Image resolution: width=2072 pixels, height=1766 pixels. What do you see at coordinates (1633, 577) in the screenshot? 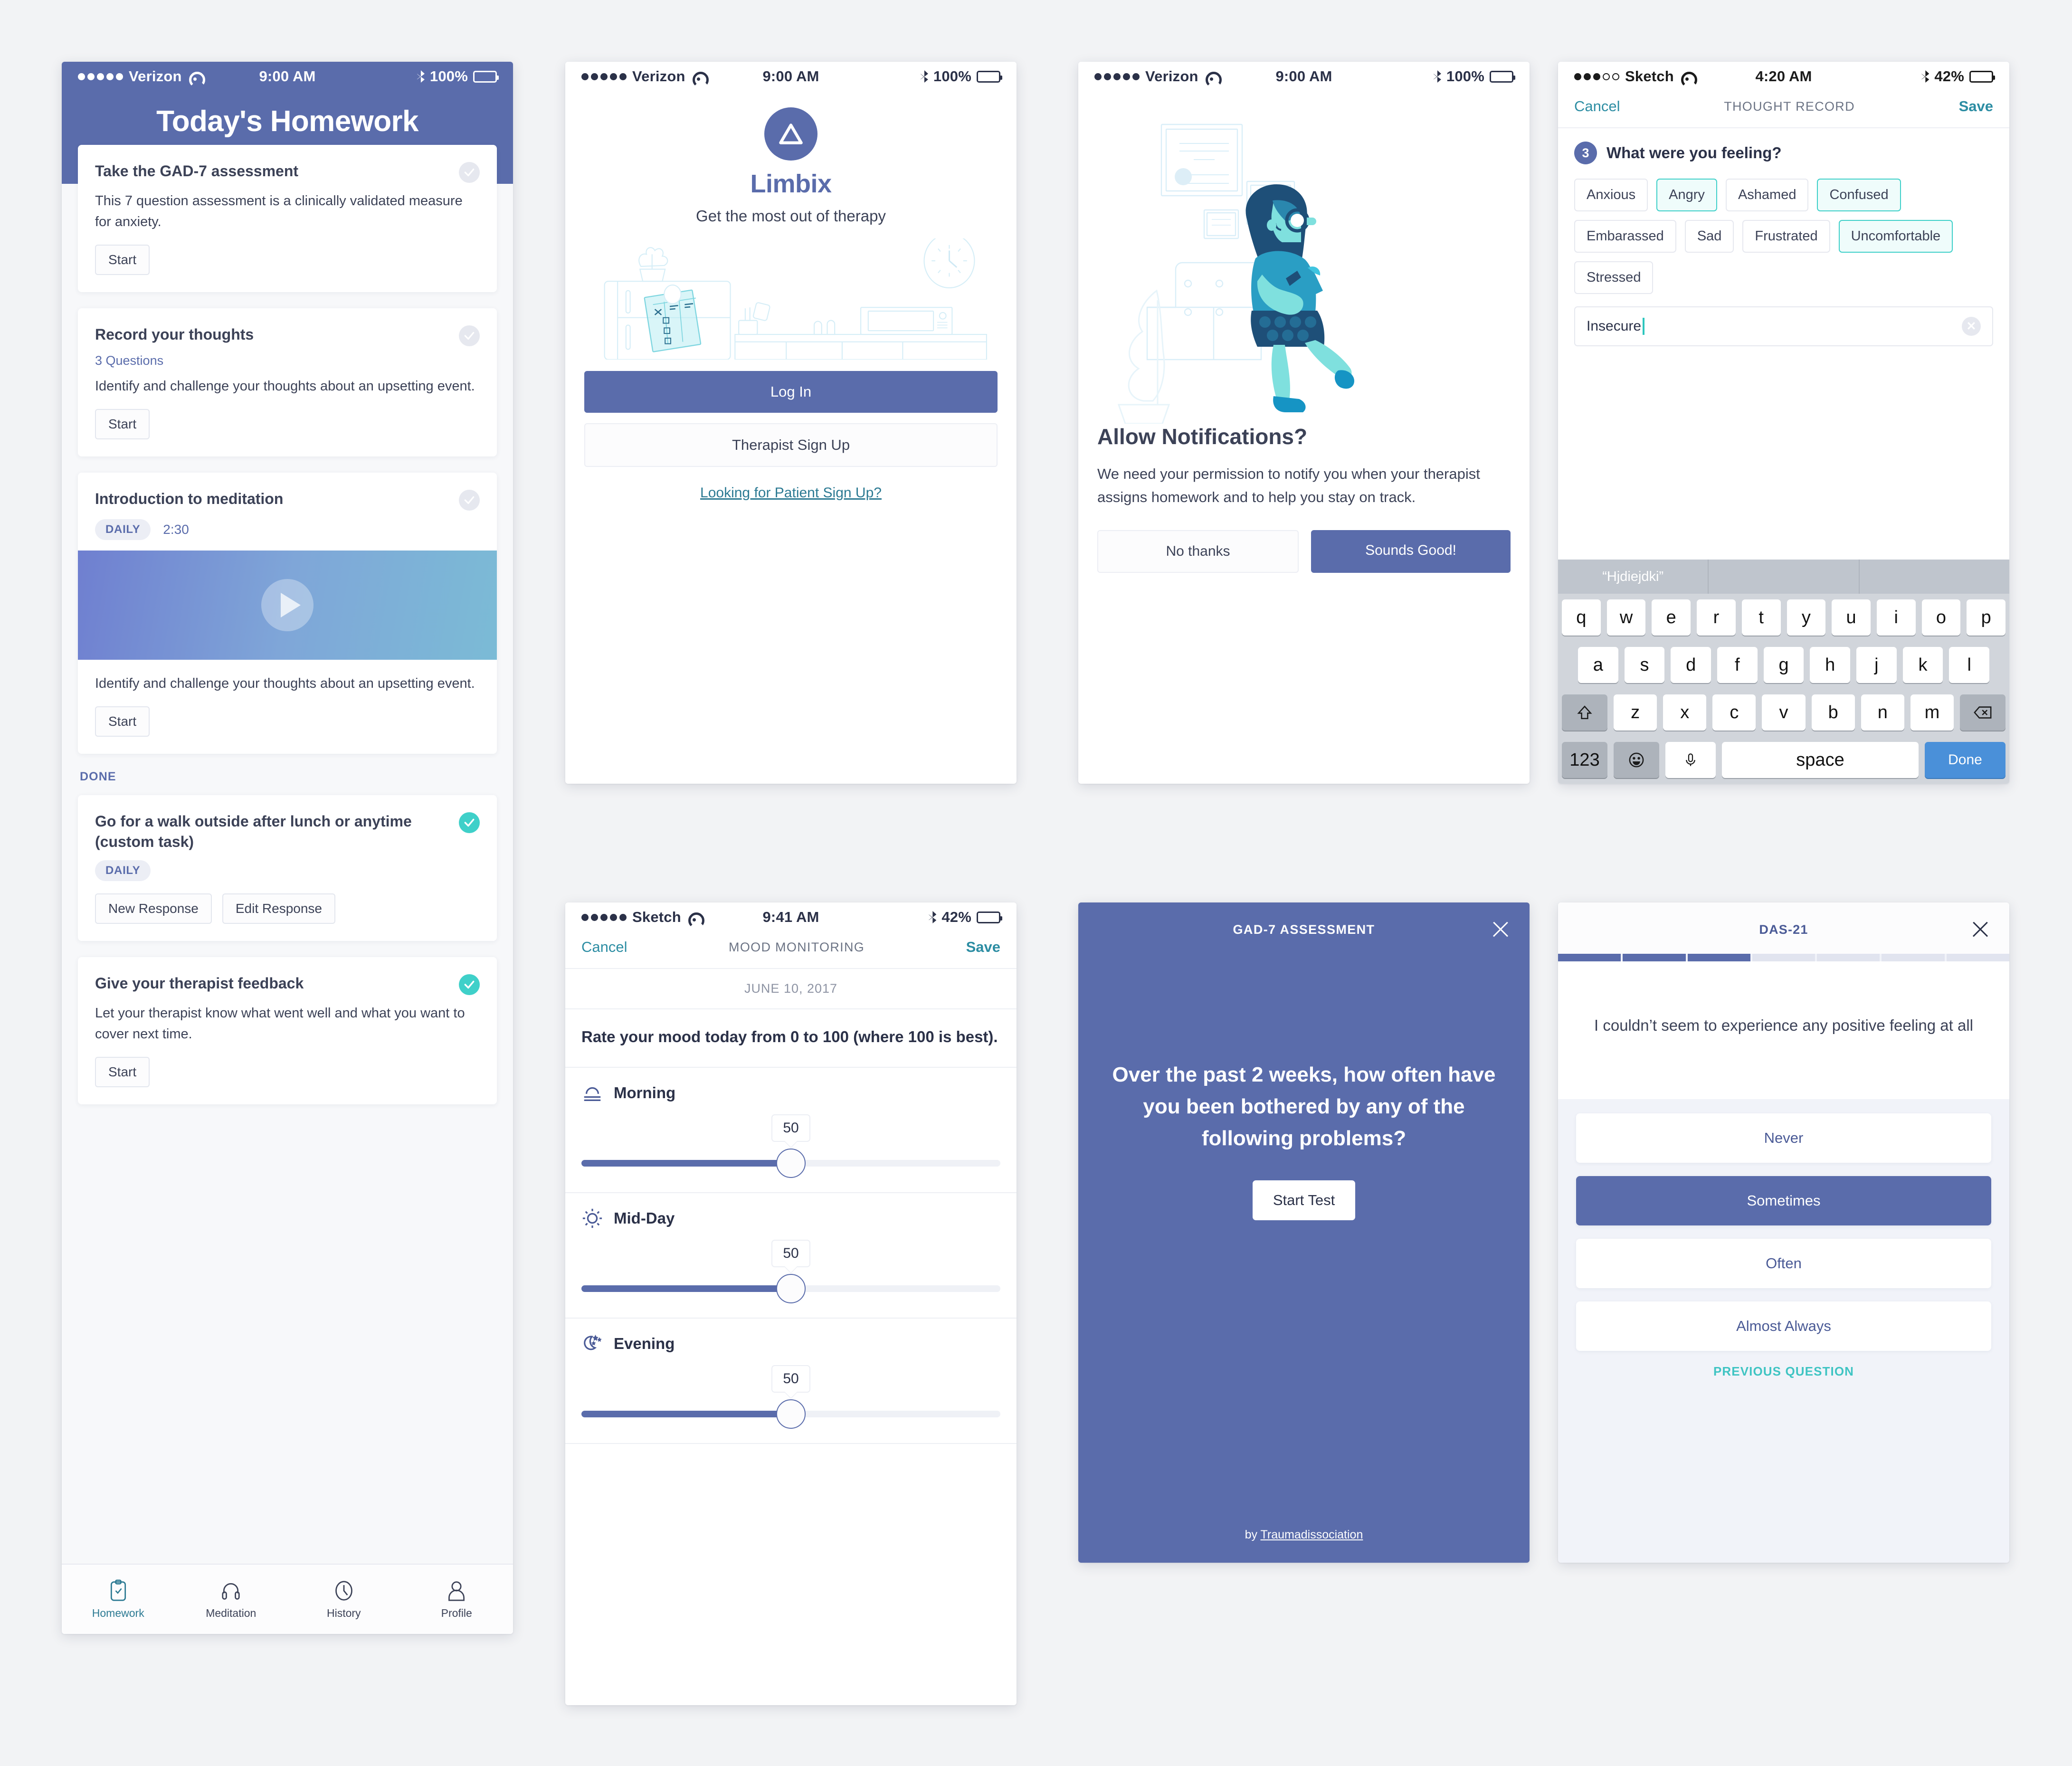
I see `prediction-item: “Hjdiejdki”` at bounding box center [1633, 577].